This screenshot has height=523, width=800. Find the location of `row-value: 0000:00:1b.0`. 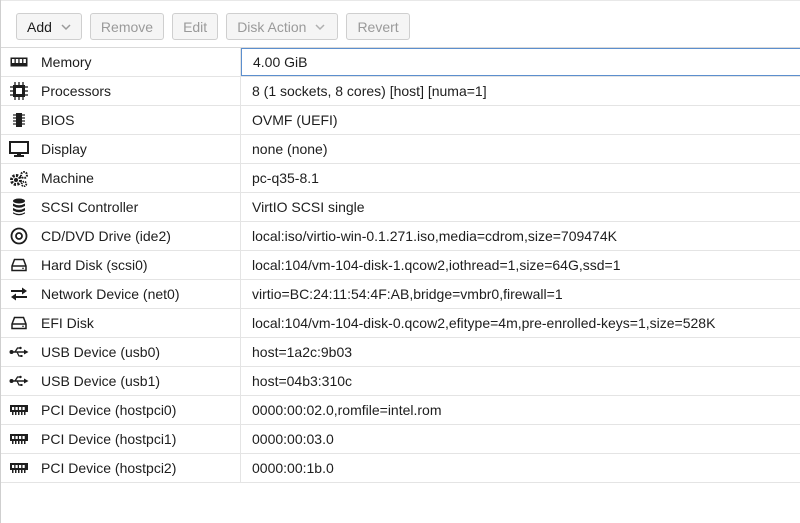

row-value: 0000:00:1b.0 is located at coordinates (293, 468).